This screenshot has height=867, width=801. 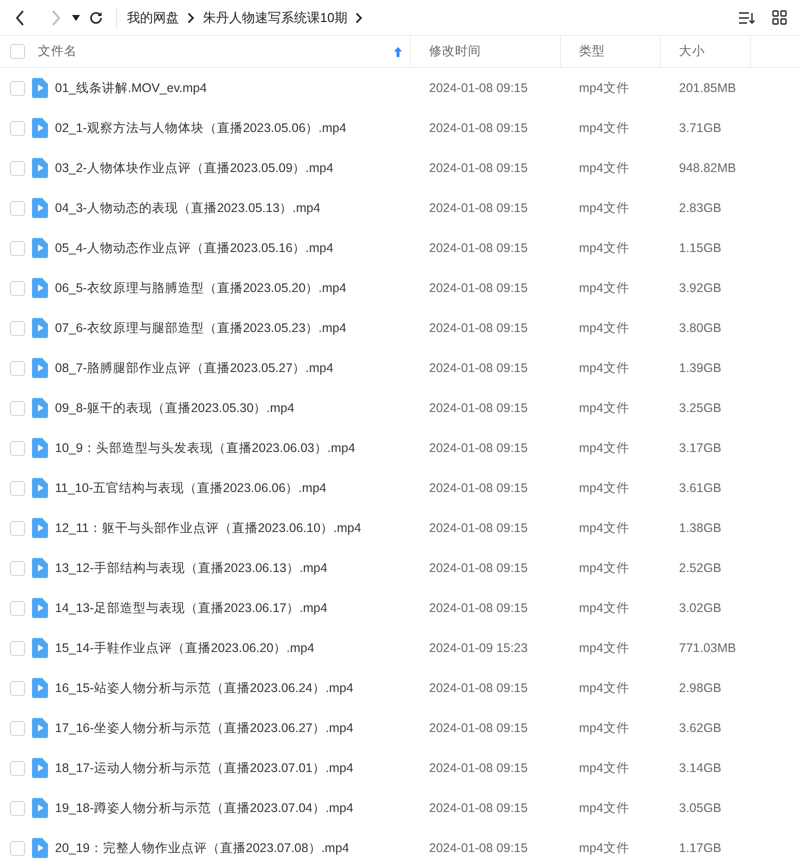 I want to click on file-size: 1.17GB, so click(x=700, y=848).